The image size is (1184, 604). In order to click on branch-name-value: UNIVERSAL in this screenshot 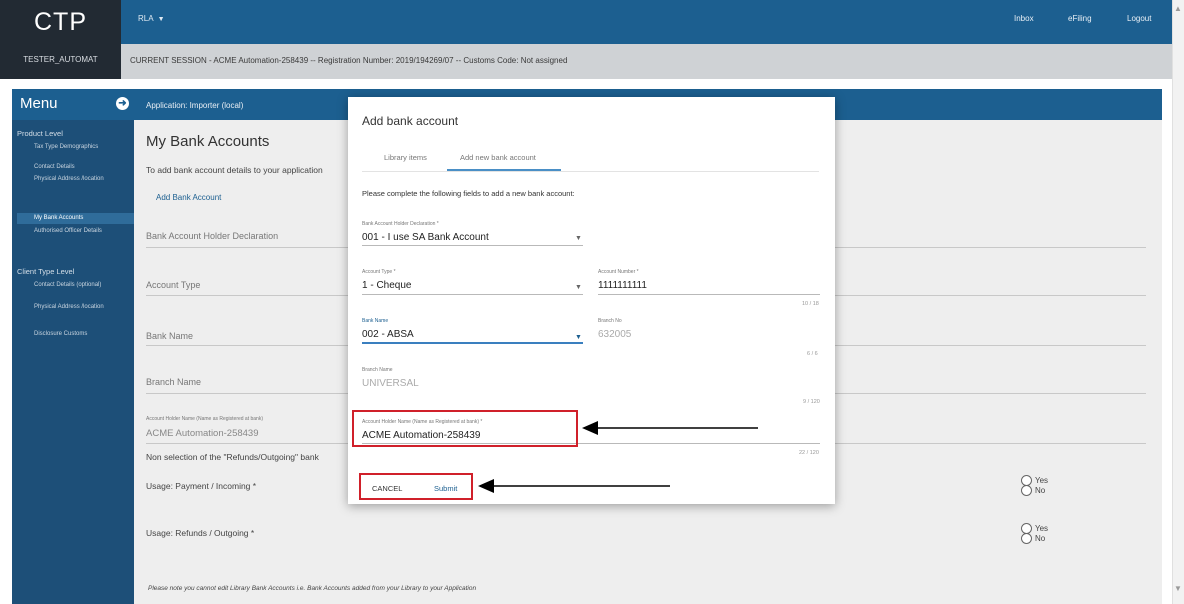, I will do `click(390, 383)`.